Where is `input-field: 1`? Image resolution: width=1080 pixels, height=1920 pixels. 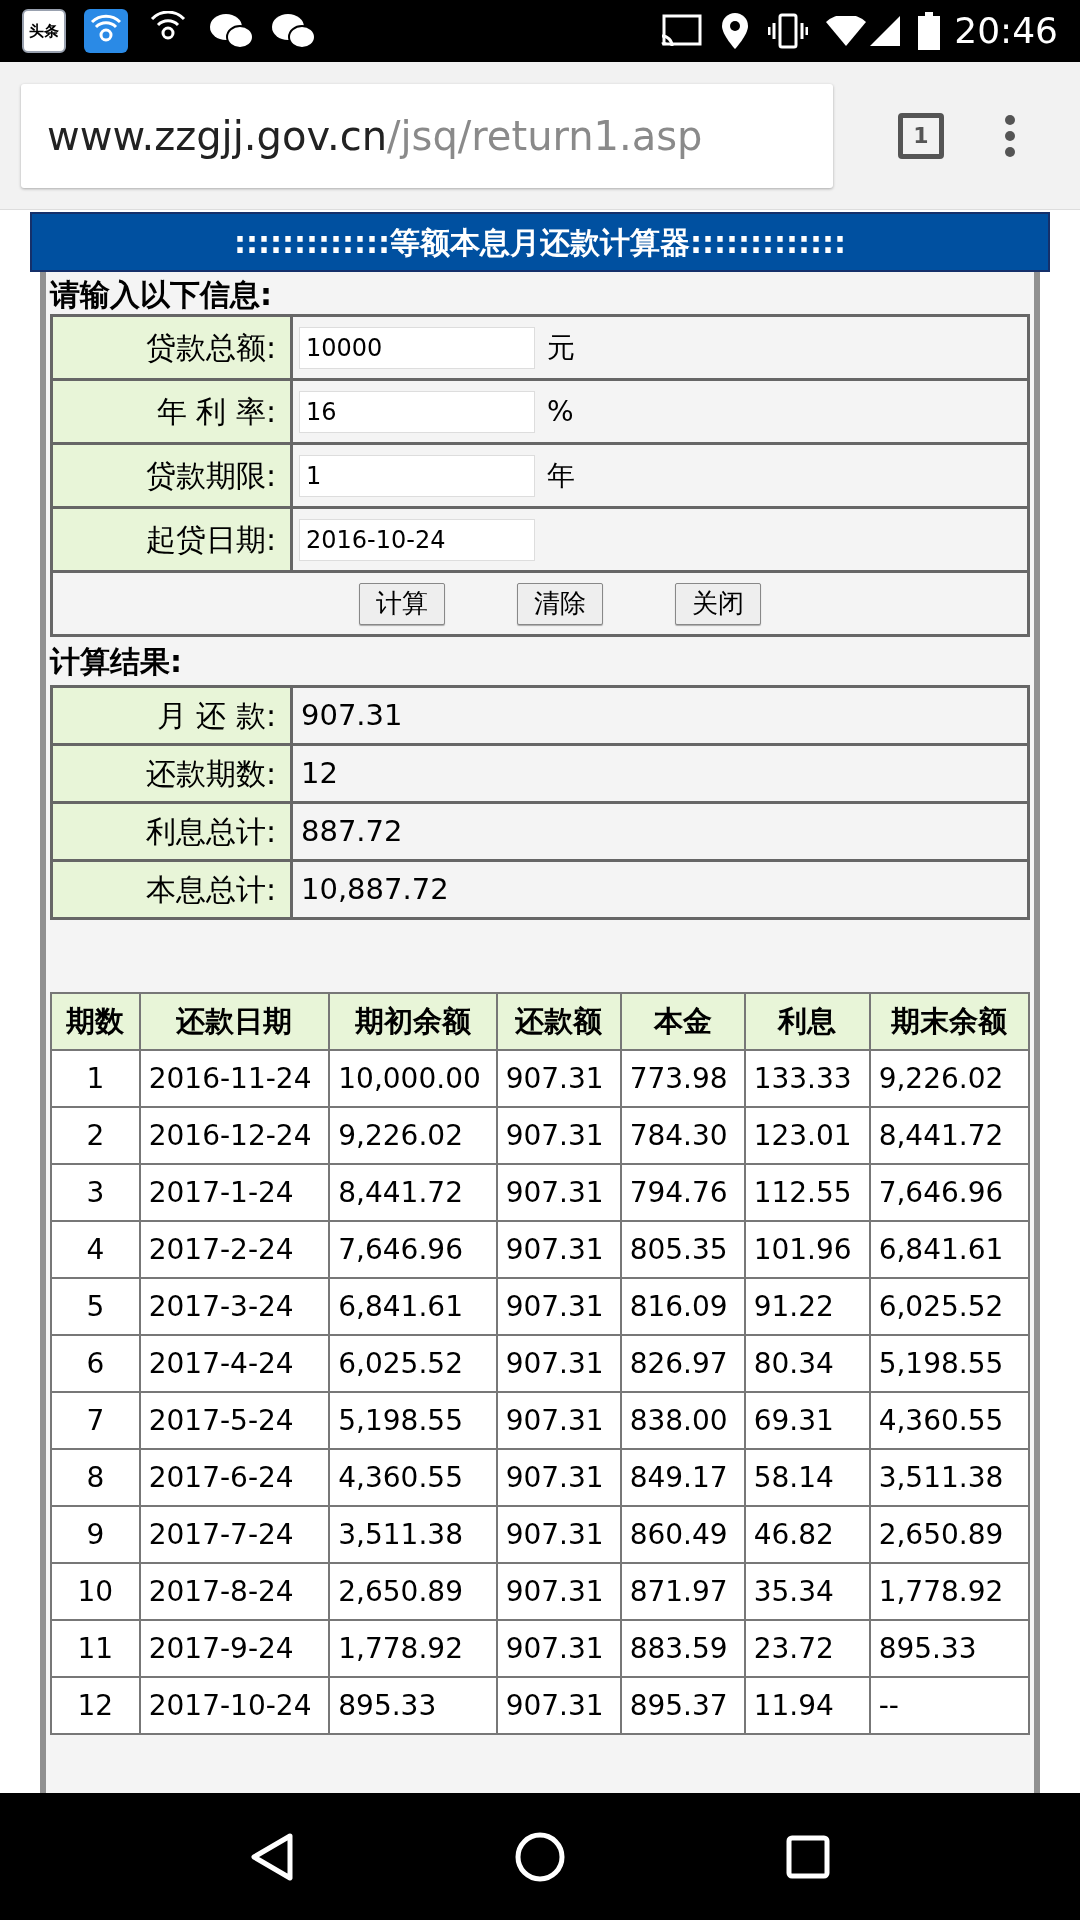
input-field: 1 is located at coordinates (417, 475).